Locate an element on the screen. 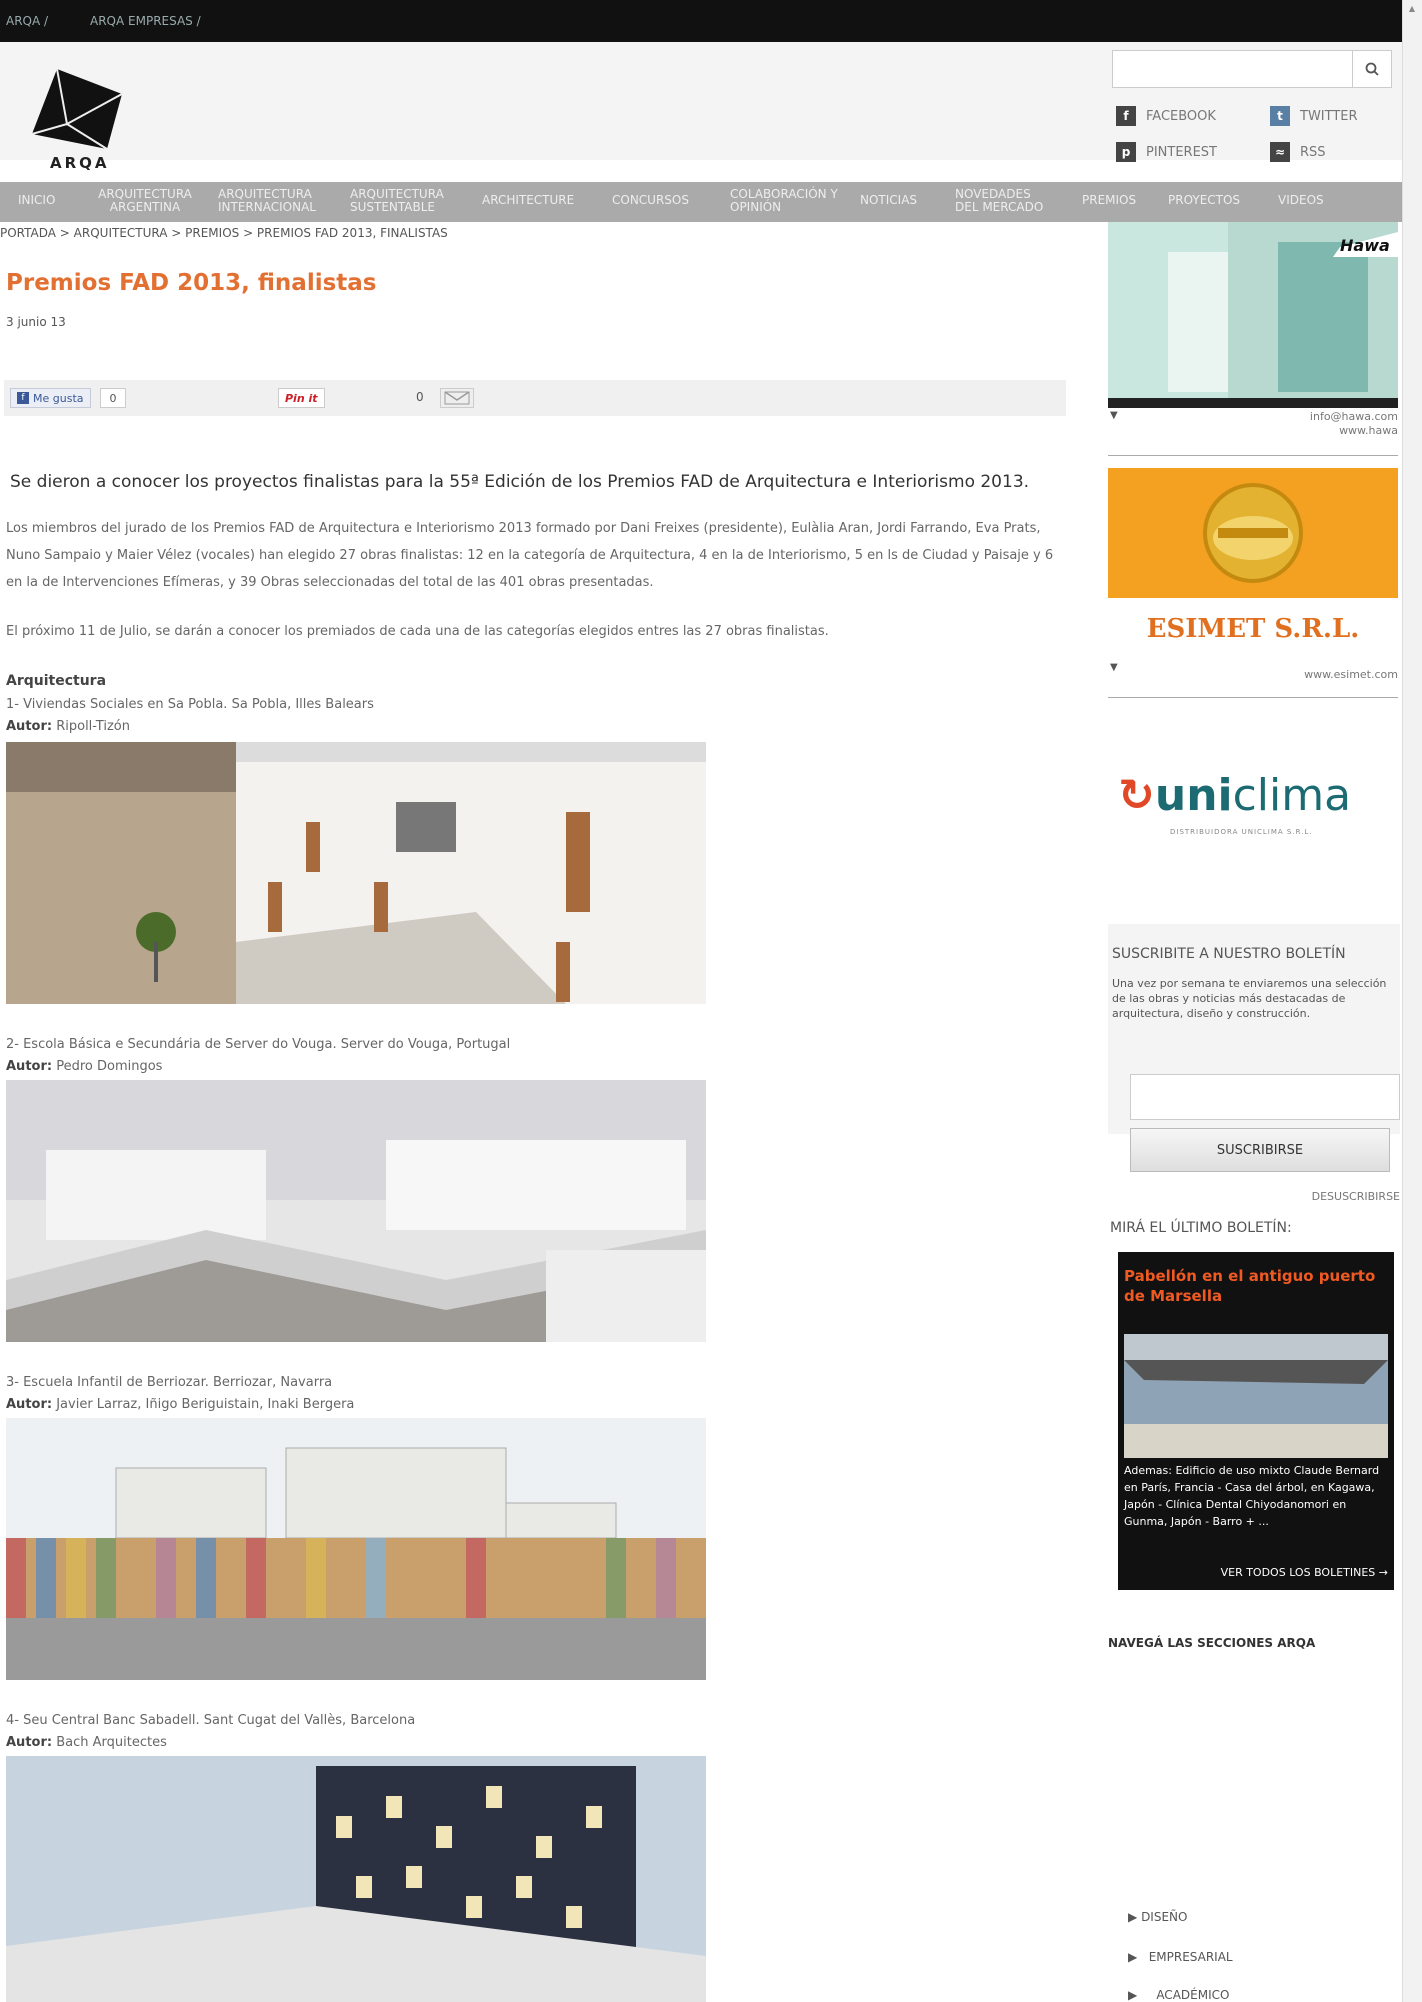  nav-item-arquitectura-internacional: ARQUITECTURA INTERNACIONAL is located at coordinates (275, 201).